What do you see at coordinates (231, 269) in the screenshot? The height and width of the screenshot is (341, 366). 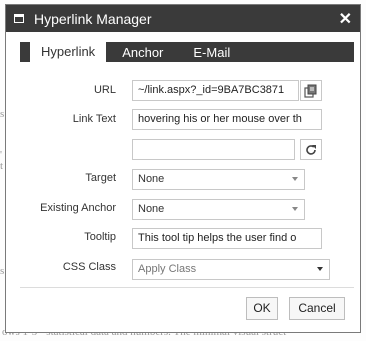 I see `css-class-select: Apply Class` at bounding box center [231, 269].